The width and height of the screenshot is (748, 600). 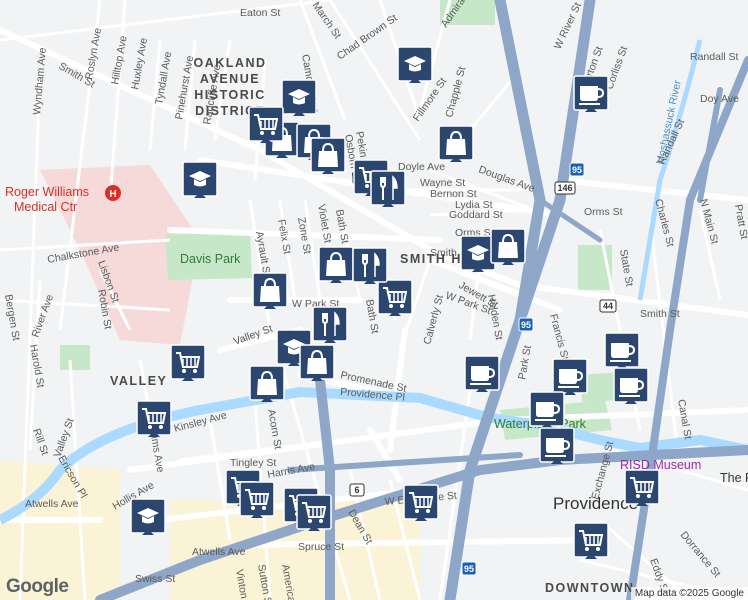 I want to click on svg-text: 6, so click(x=356, y=490).